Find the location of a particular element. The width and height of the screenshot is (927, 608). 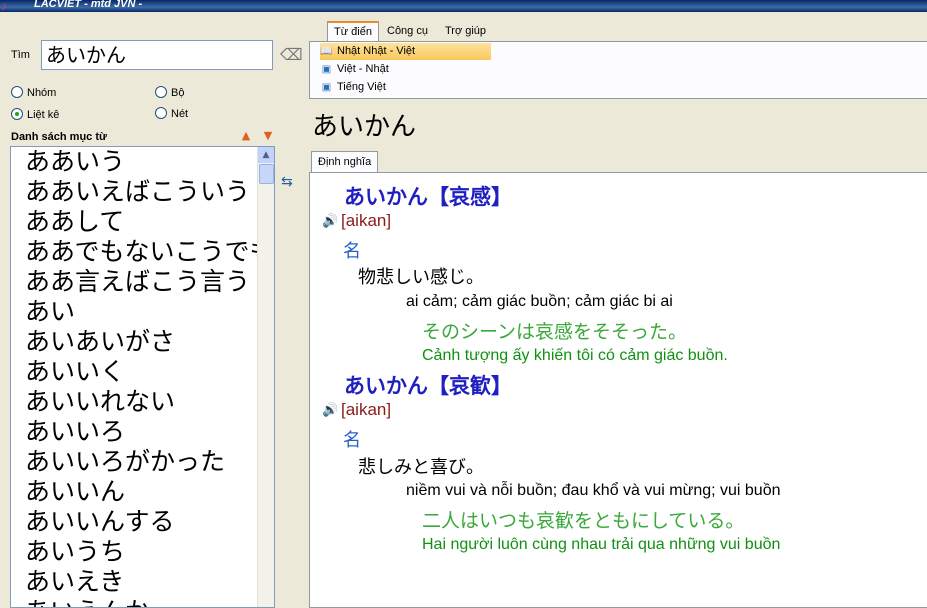

tab-dinh-nghia: Định nghĩa is located at coordinates (345, 162).